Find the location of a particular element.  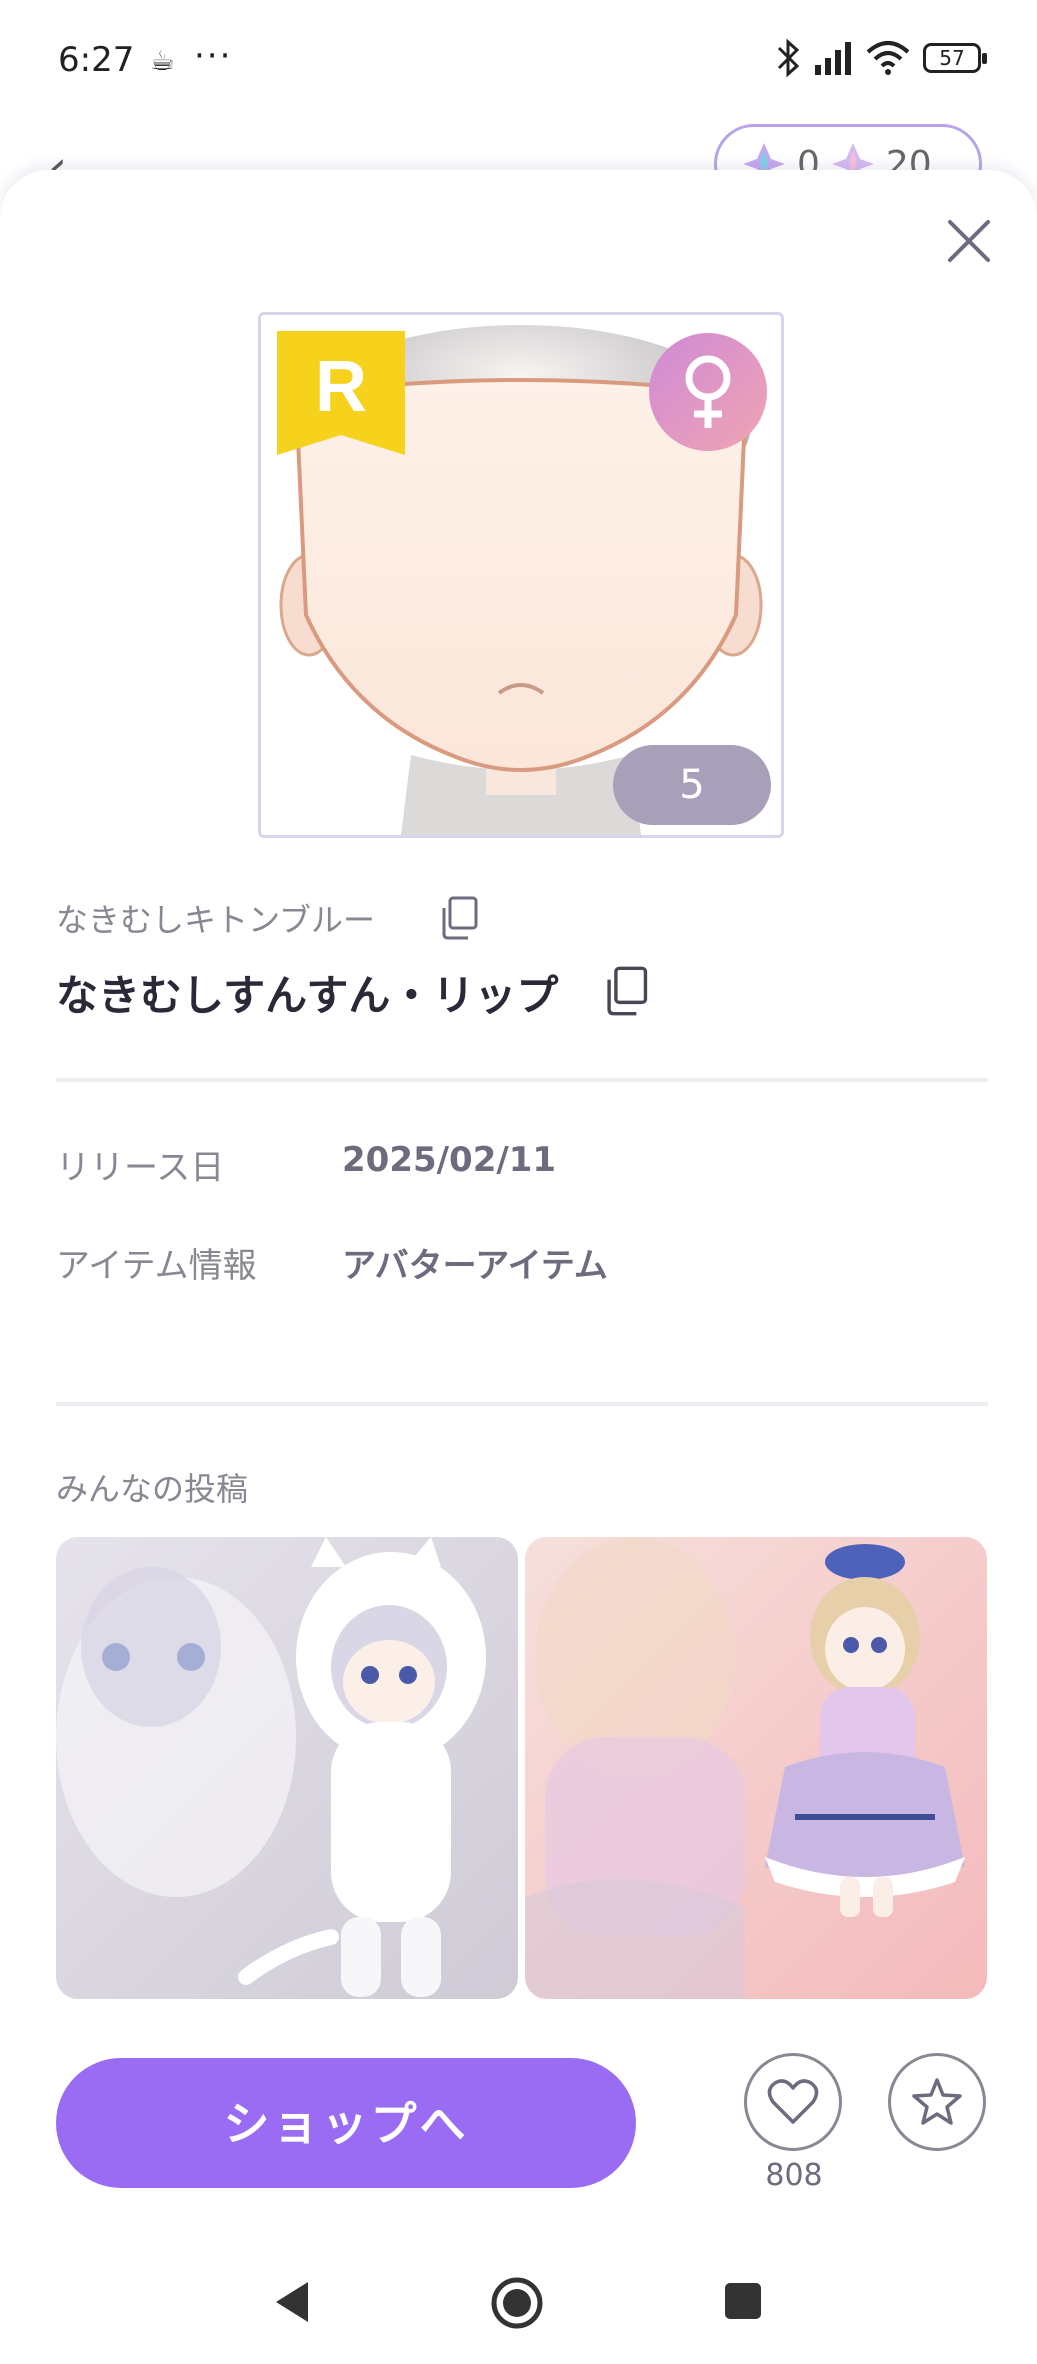

coffee-icon: ☕ is located at coordinates (163, 60).